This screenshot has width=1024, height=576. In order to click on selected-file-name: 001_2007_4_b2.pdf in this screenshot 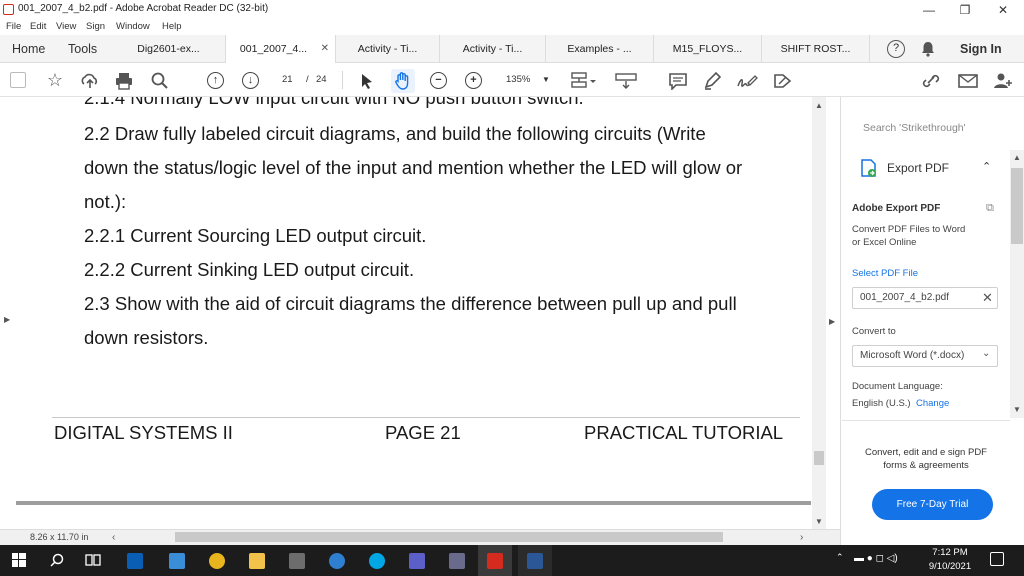, I will do `click(904, 297)`.